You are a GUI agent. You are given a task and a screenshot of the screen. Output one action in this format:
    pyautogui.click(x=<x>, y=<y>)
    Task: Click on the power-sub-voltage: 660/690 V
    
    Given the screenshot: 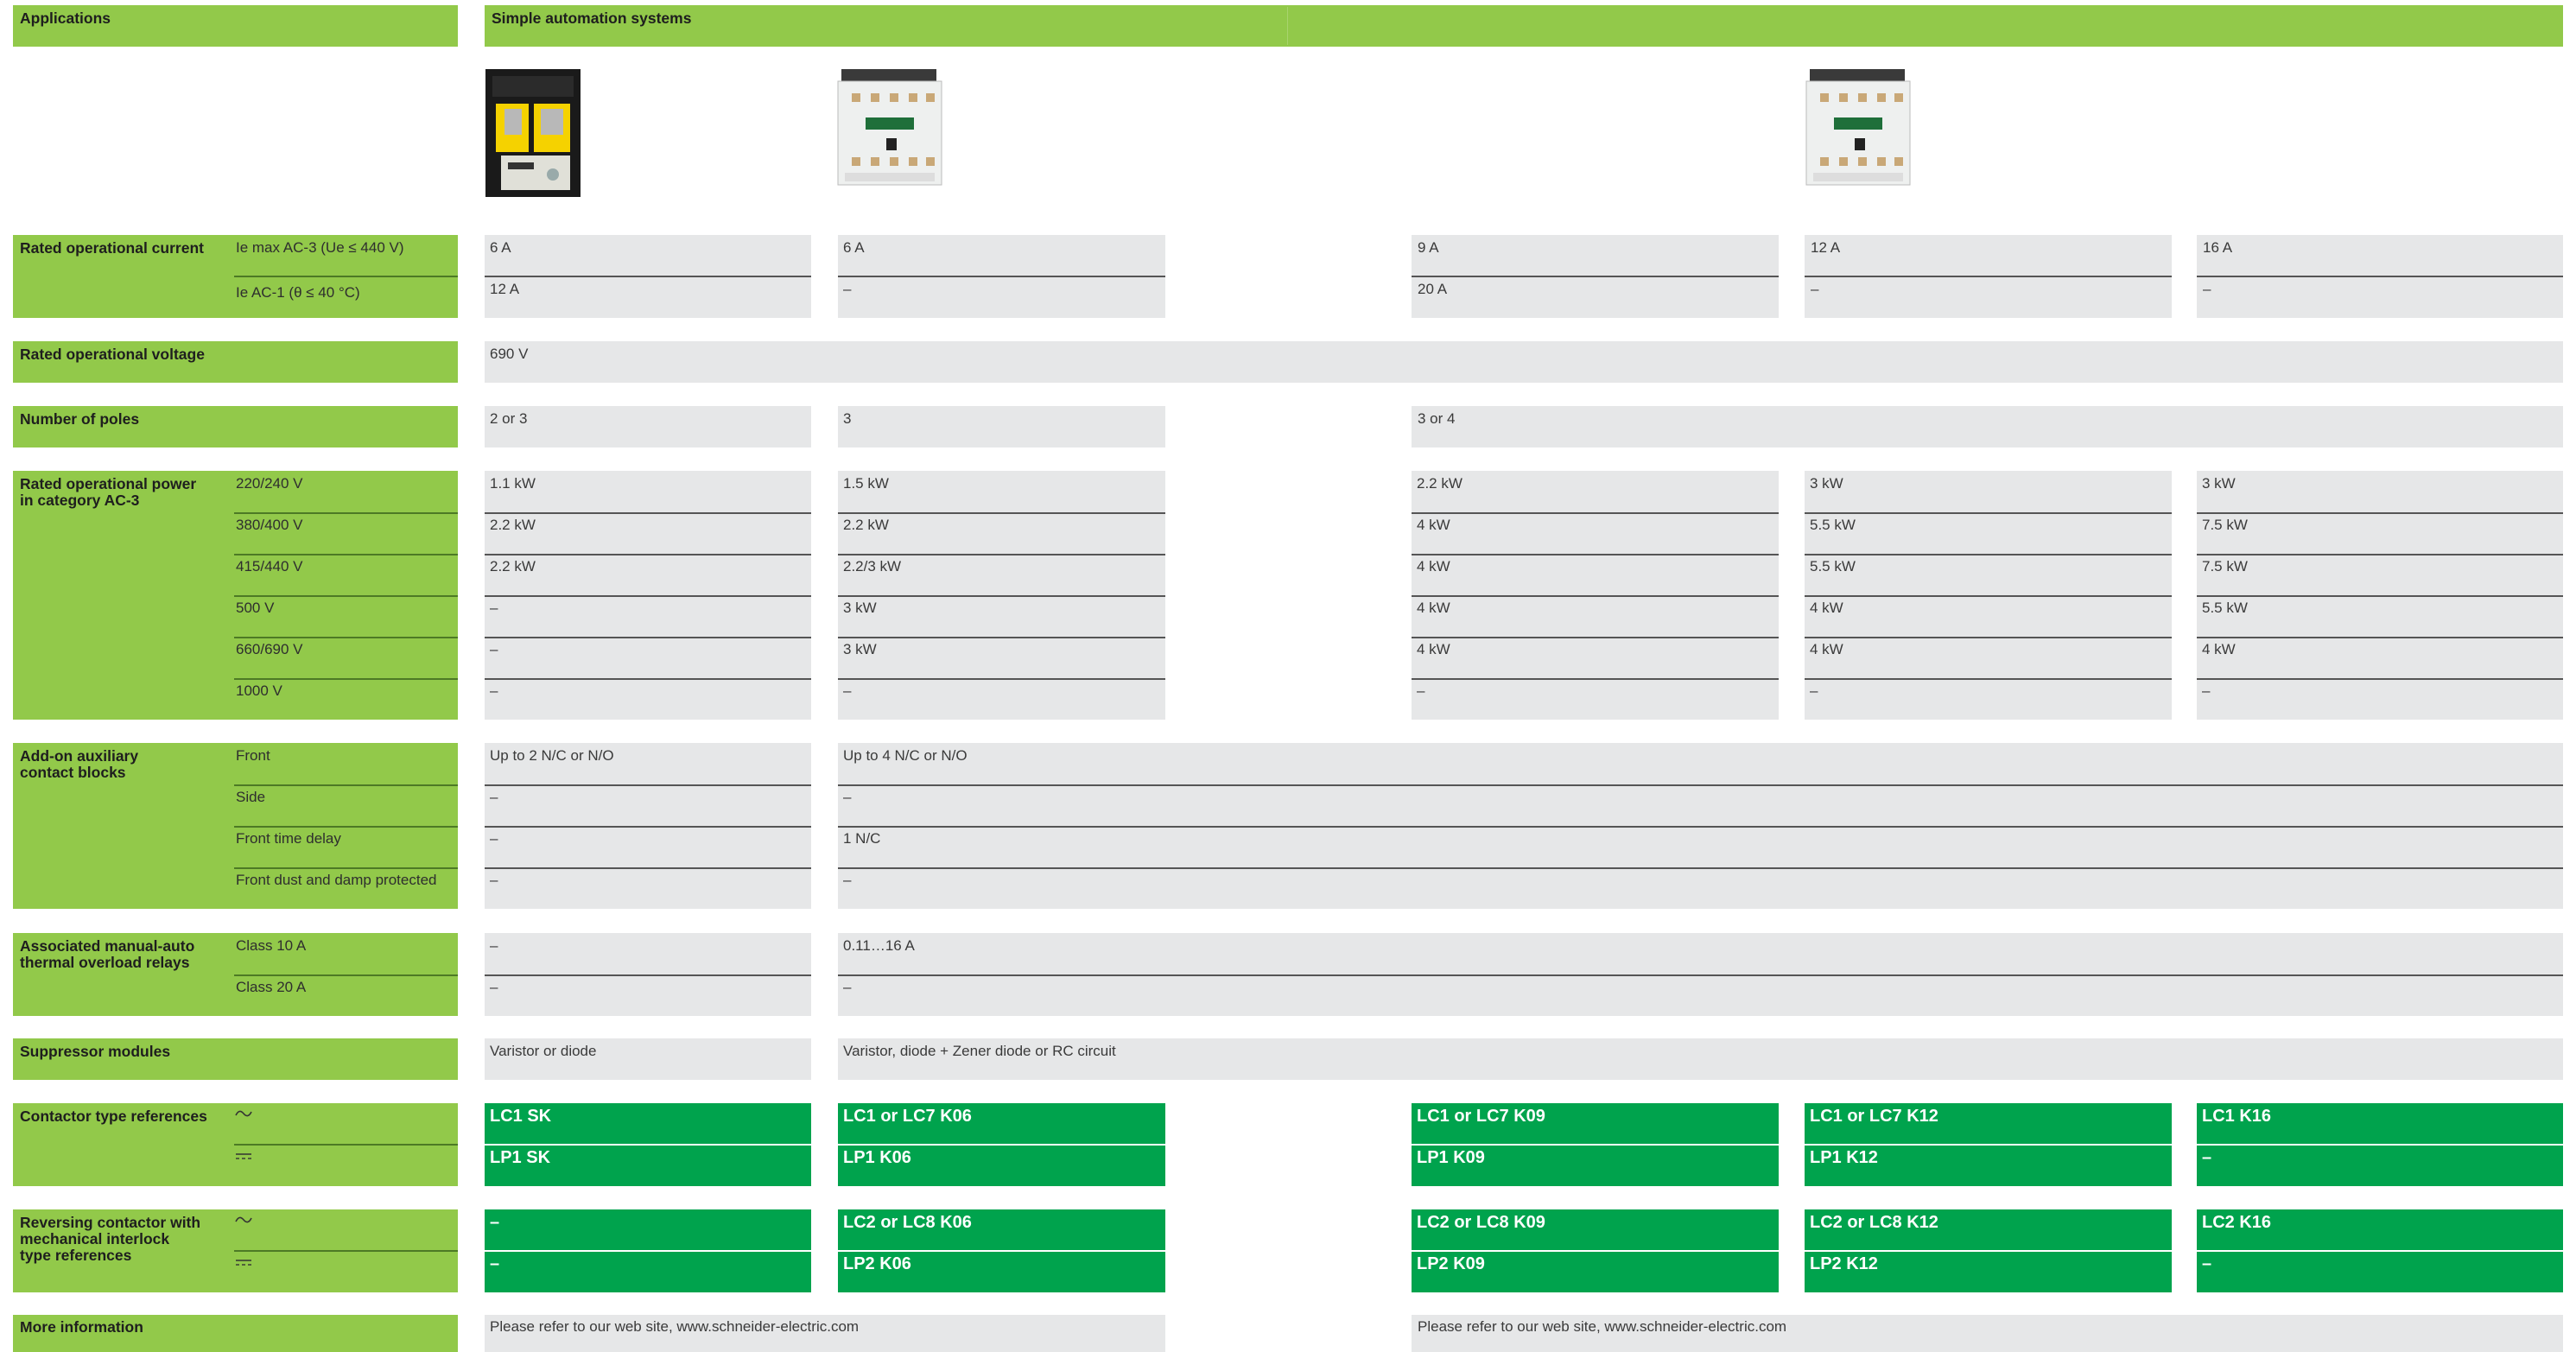 What is the action you would take?
    pyautogui.click(x=269, y=649)
    